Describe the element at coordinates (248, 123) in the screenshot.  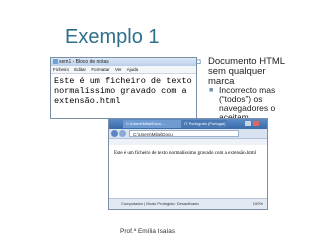
I see `minimize-icon` at that location.